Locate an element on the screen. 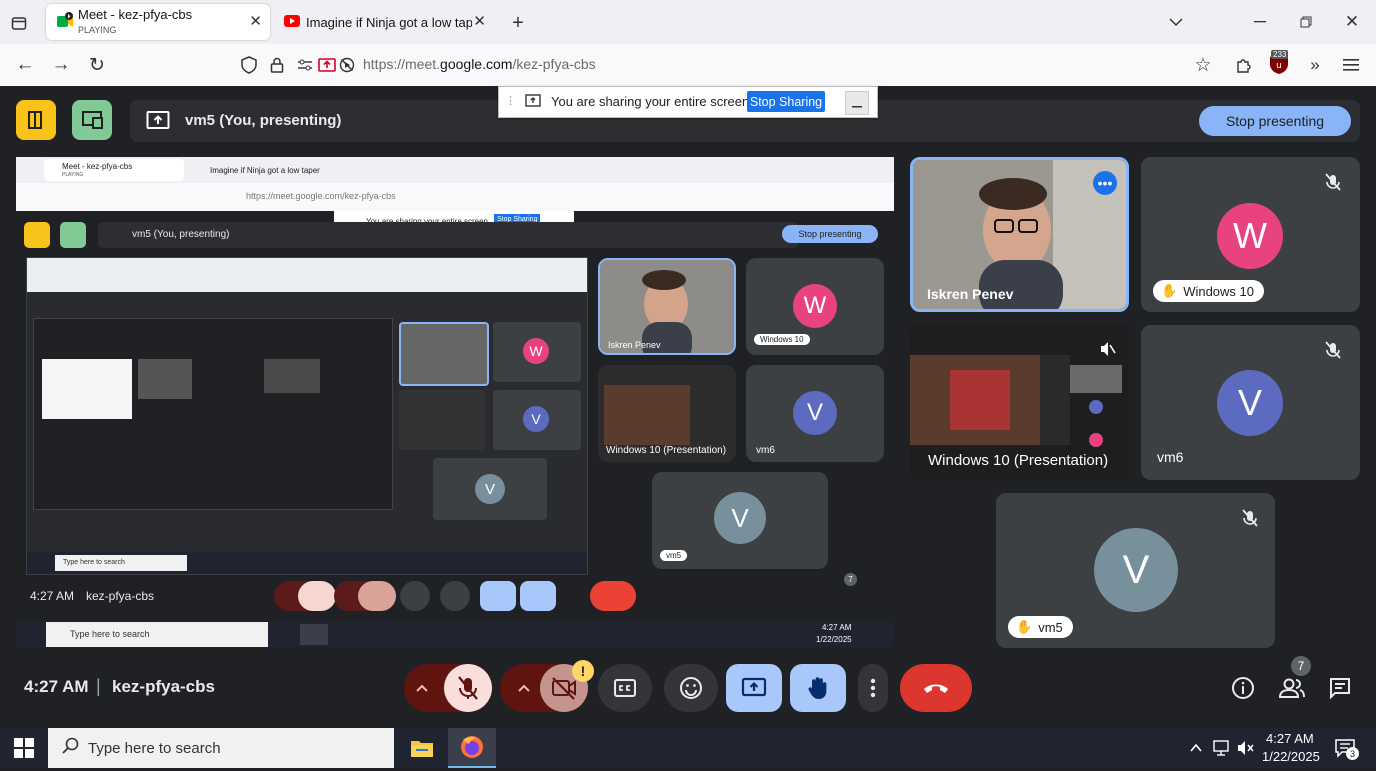  tile-windows-10: W ✋ Windows 10 is located at coordinates (1250, 234).